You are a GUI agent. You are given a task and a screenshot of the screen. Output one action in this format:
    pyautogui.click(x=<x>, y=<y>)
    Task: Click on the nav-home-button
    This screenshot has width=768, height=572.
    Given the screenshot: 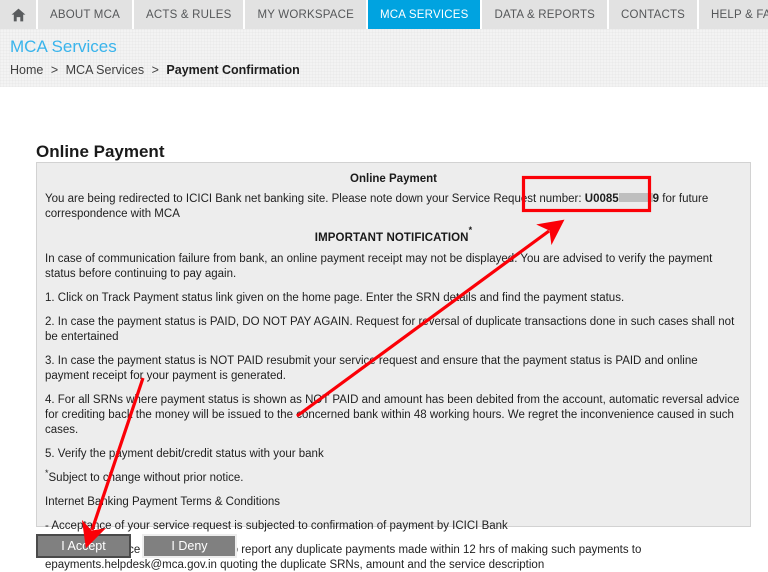 What is the action you would take?
    pyautogui.click(x=18, y=14)
    